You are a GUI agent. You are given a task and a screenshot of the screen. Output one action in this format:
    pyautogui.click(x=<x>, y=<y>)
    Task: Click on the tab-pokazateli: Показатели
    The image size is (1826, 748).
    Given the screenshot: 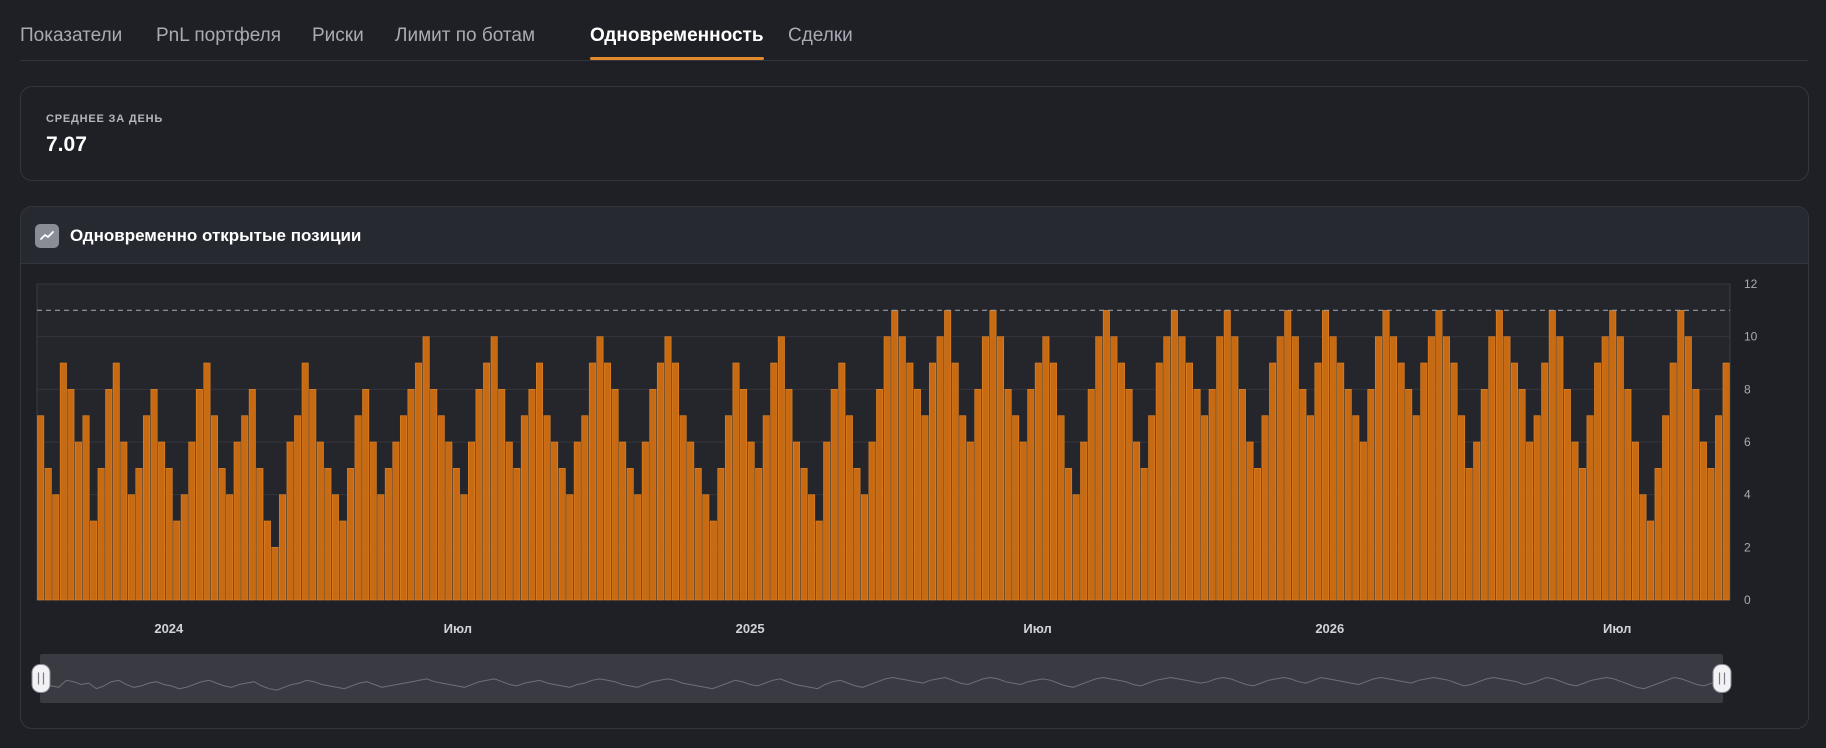 What is the action you would take?
    pyautogui.click(x=71, y=36)
    